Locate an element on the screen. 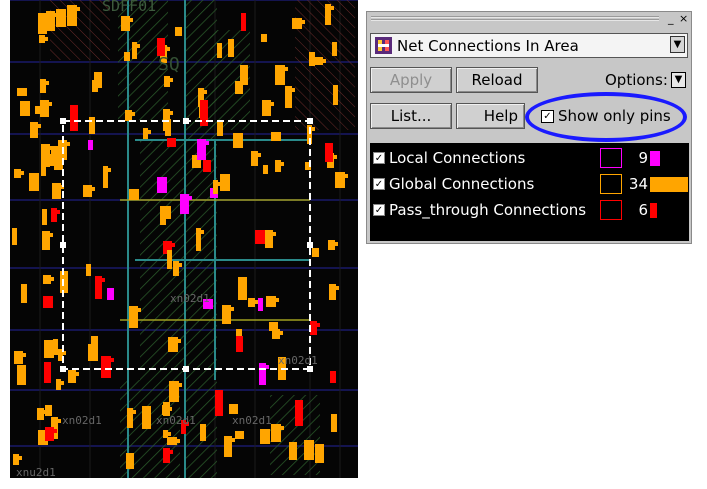 Image resolution: width=707 pixels, height=489 pixels. tool-selector-dropdown: Net Connections In Area ▼ is located at coordinates (529, 45).